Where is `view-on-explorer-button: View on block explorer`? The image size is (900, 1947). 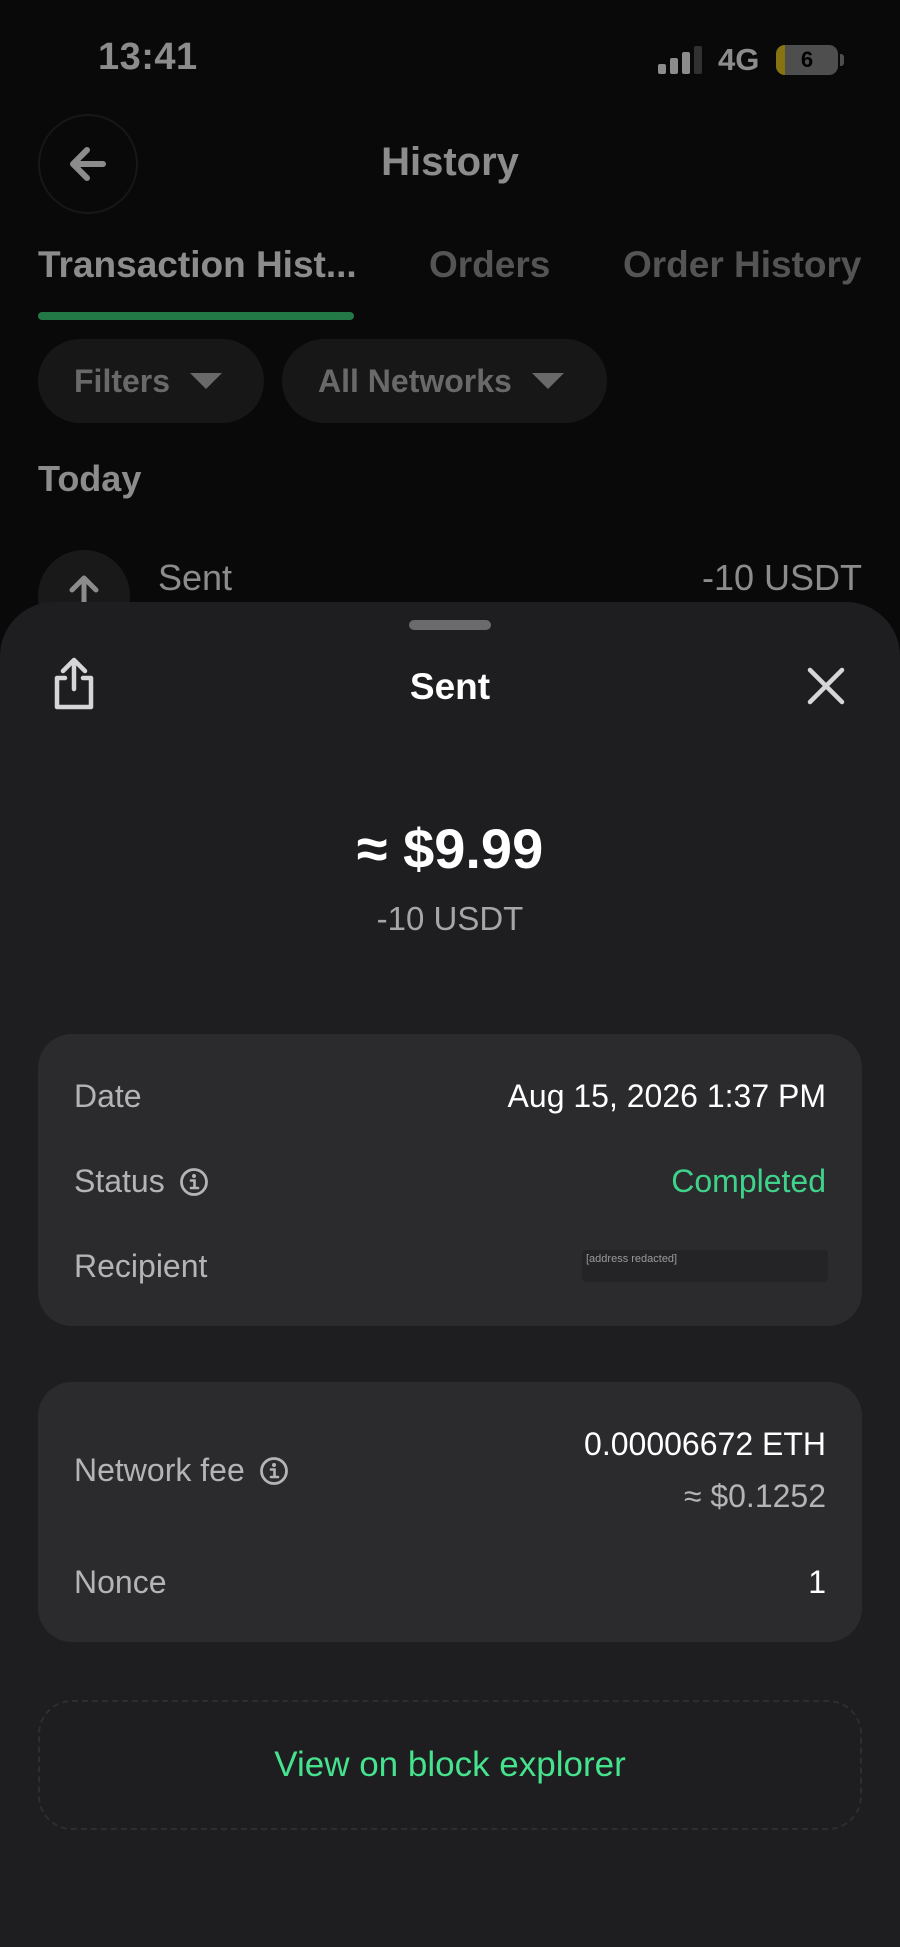 view-on-explorer-button: View on block explorer is located at coordinates (450, 1765).